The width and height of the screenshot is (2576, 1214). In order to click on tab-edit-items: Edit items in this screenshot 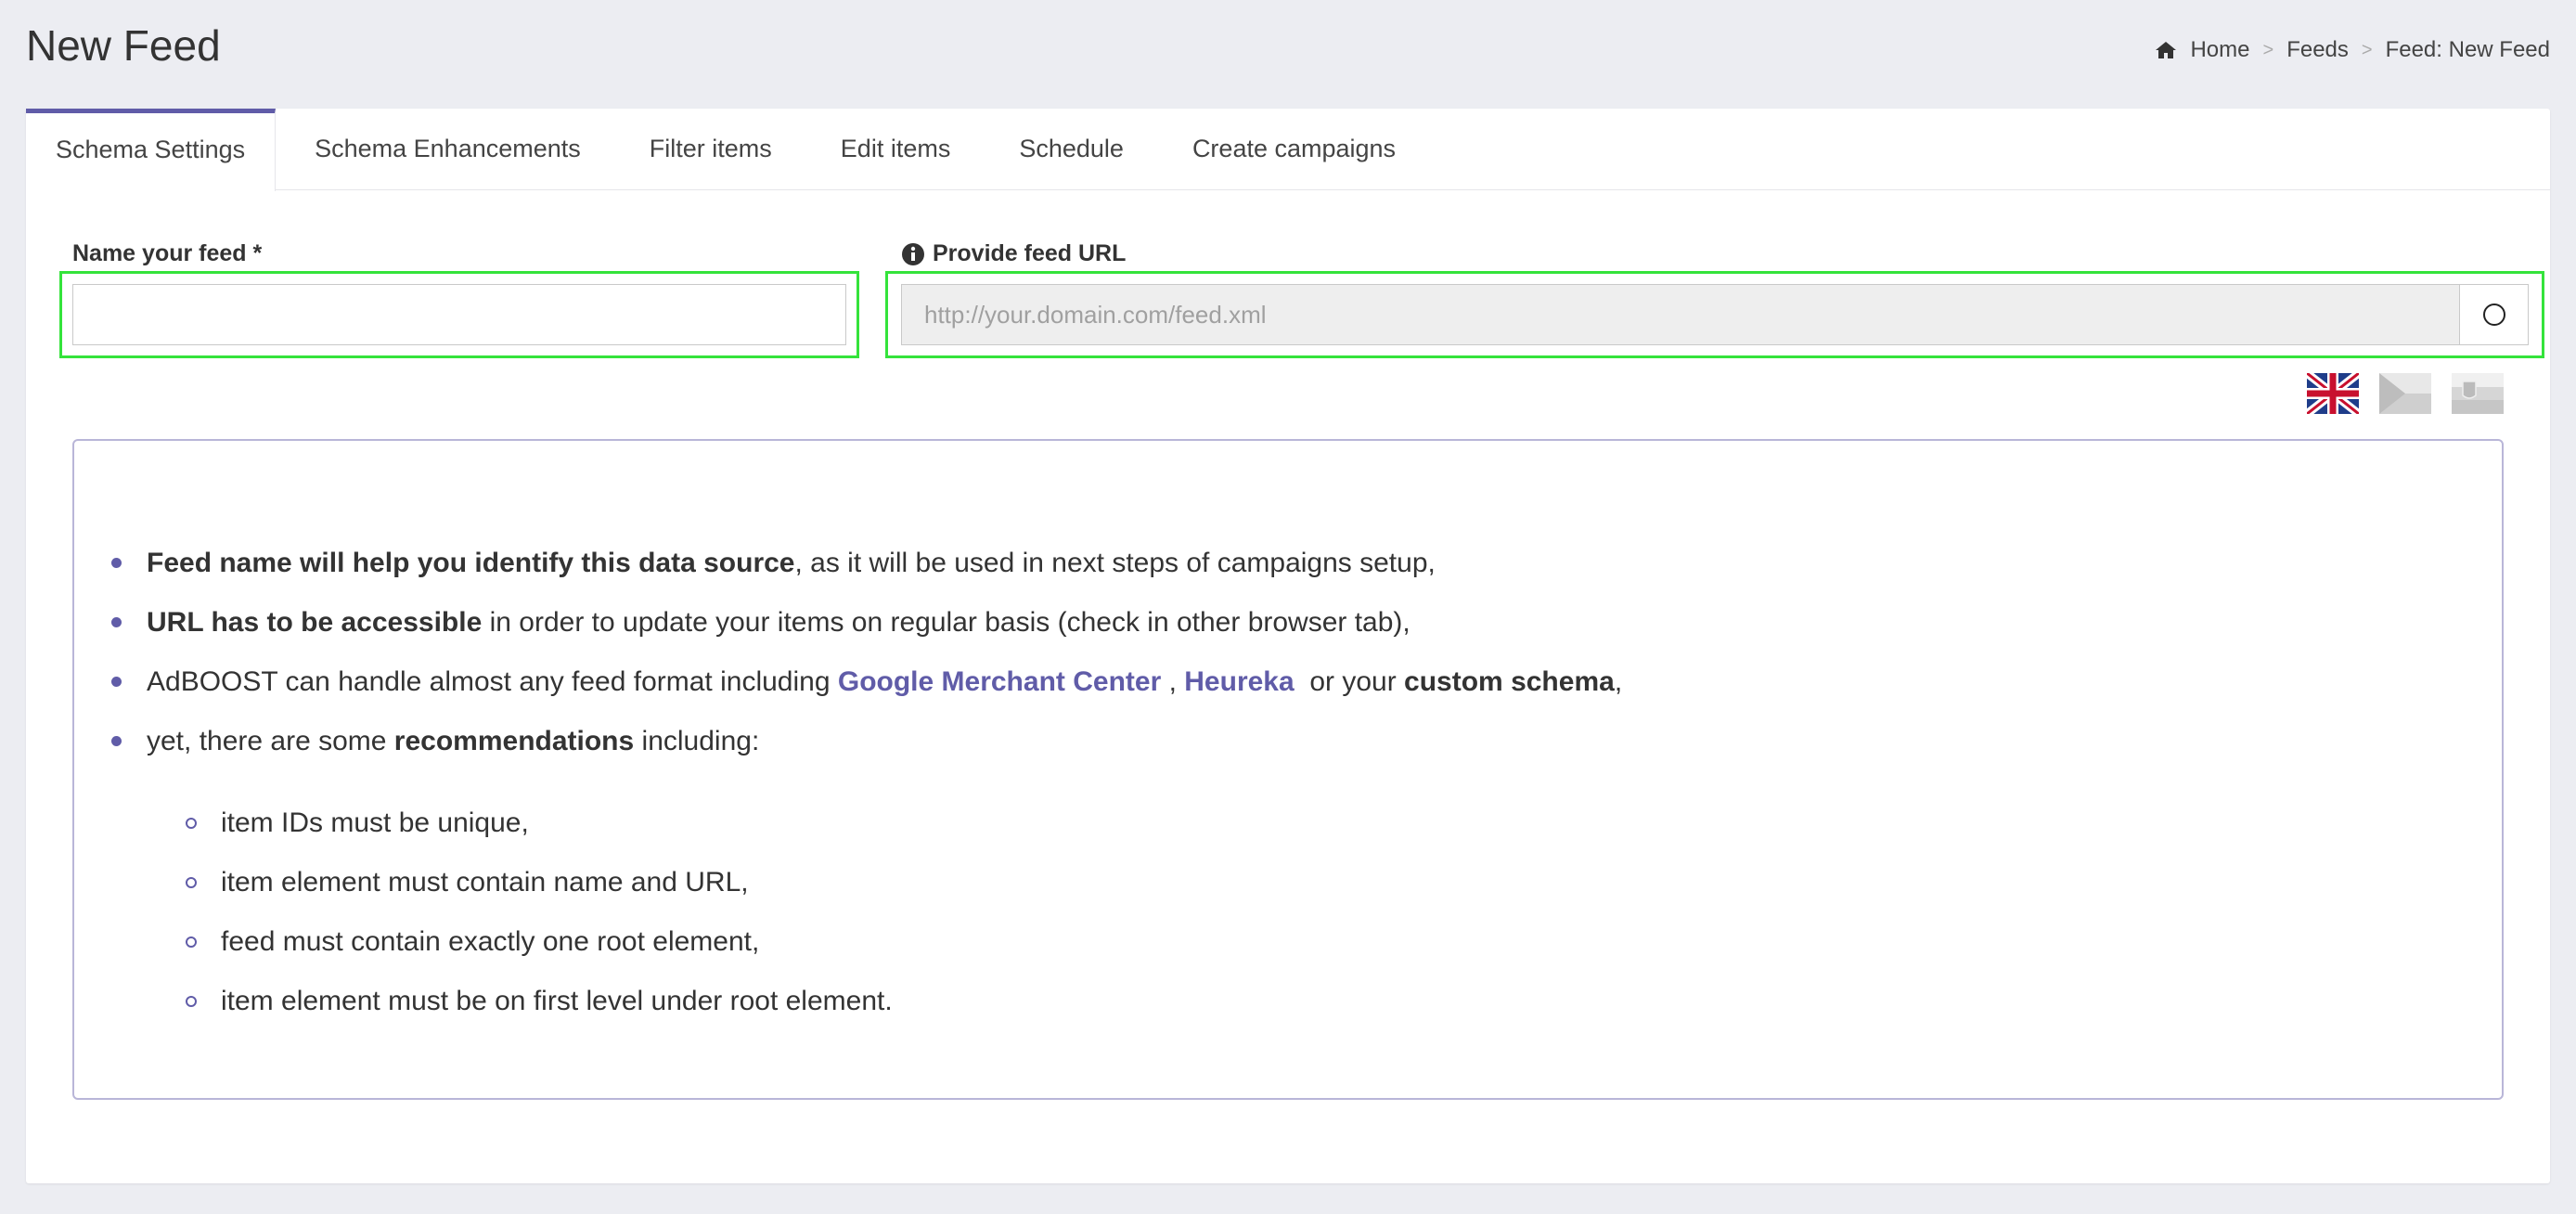, I will do `click(896, 149)`.